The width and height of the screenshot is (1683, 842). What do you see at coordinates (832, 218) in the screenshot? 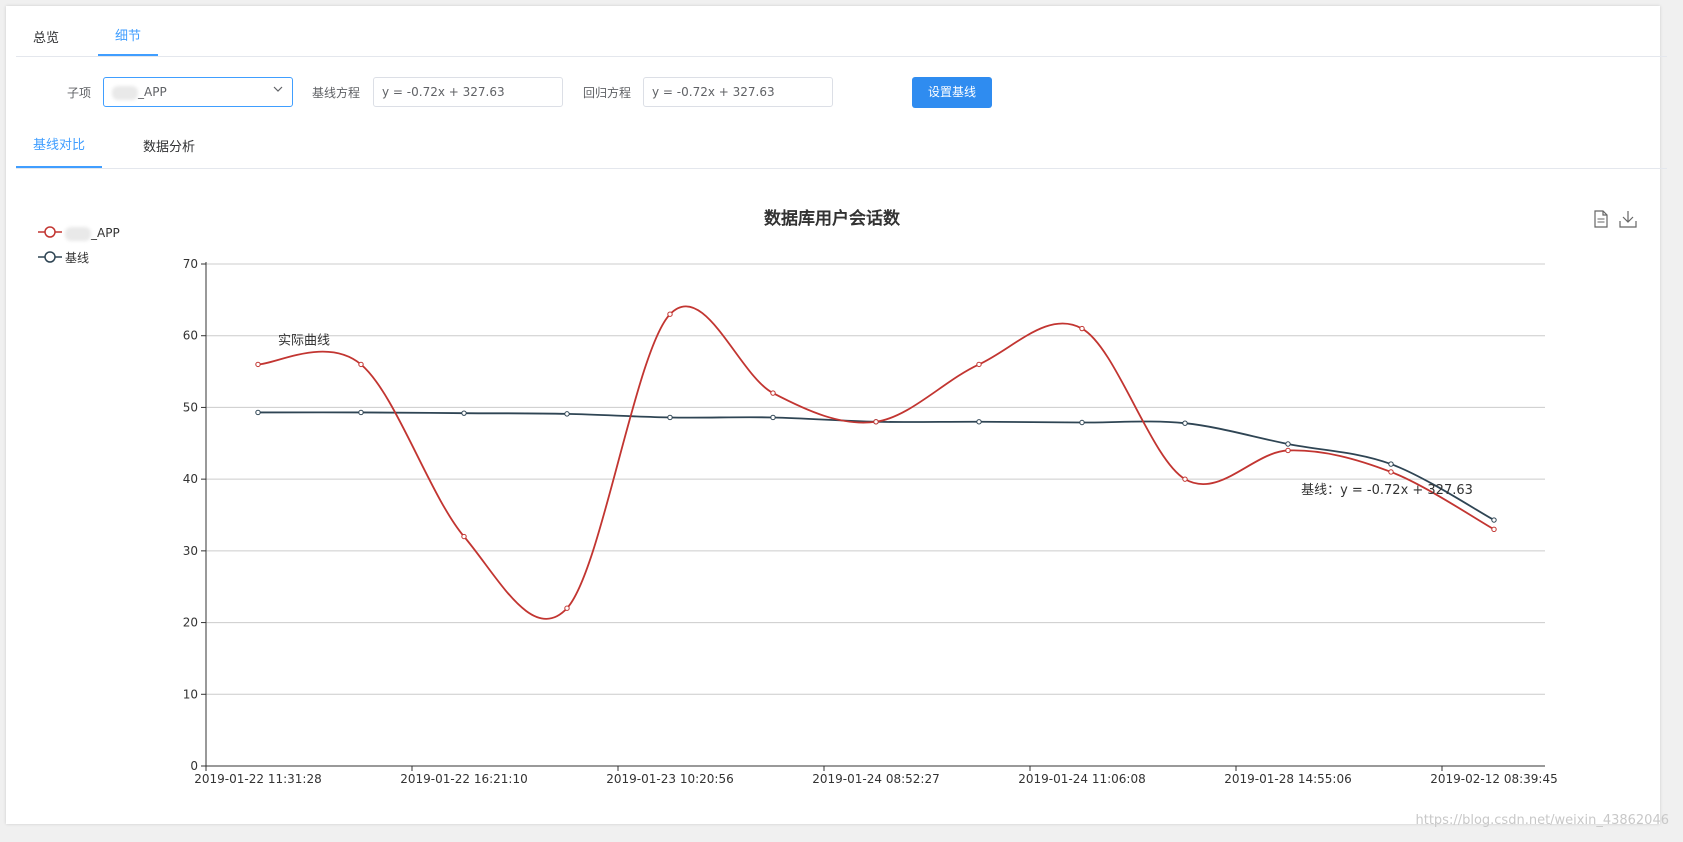
I see `chart-title: 数据库用户会话数` at bounding box center [832, 218].